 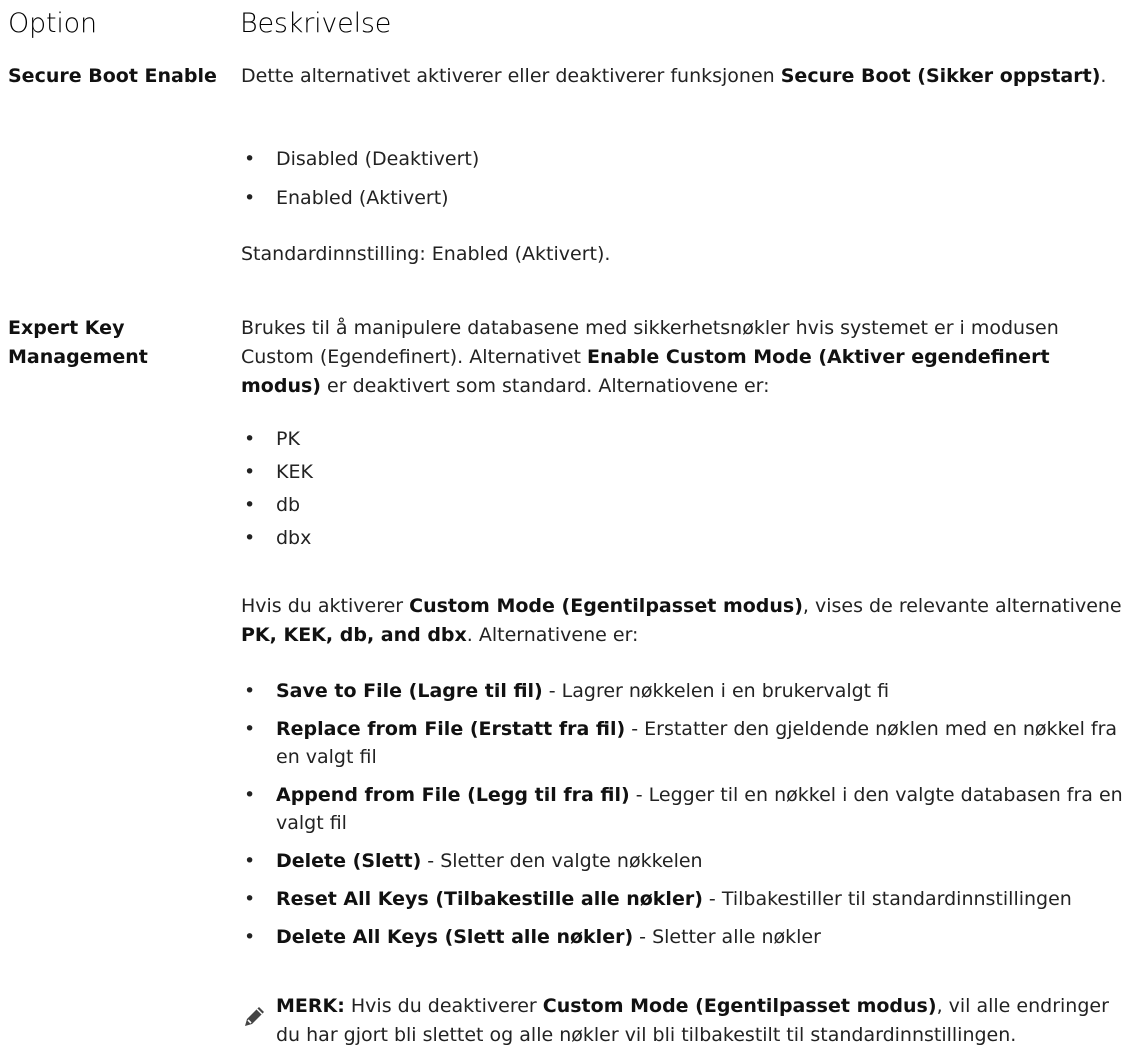 I want to click on expert-key-label: Expert Key Management, so click(x=78, y=342).